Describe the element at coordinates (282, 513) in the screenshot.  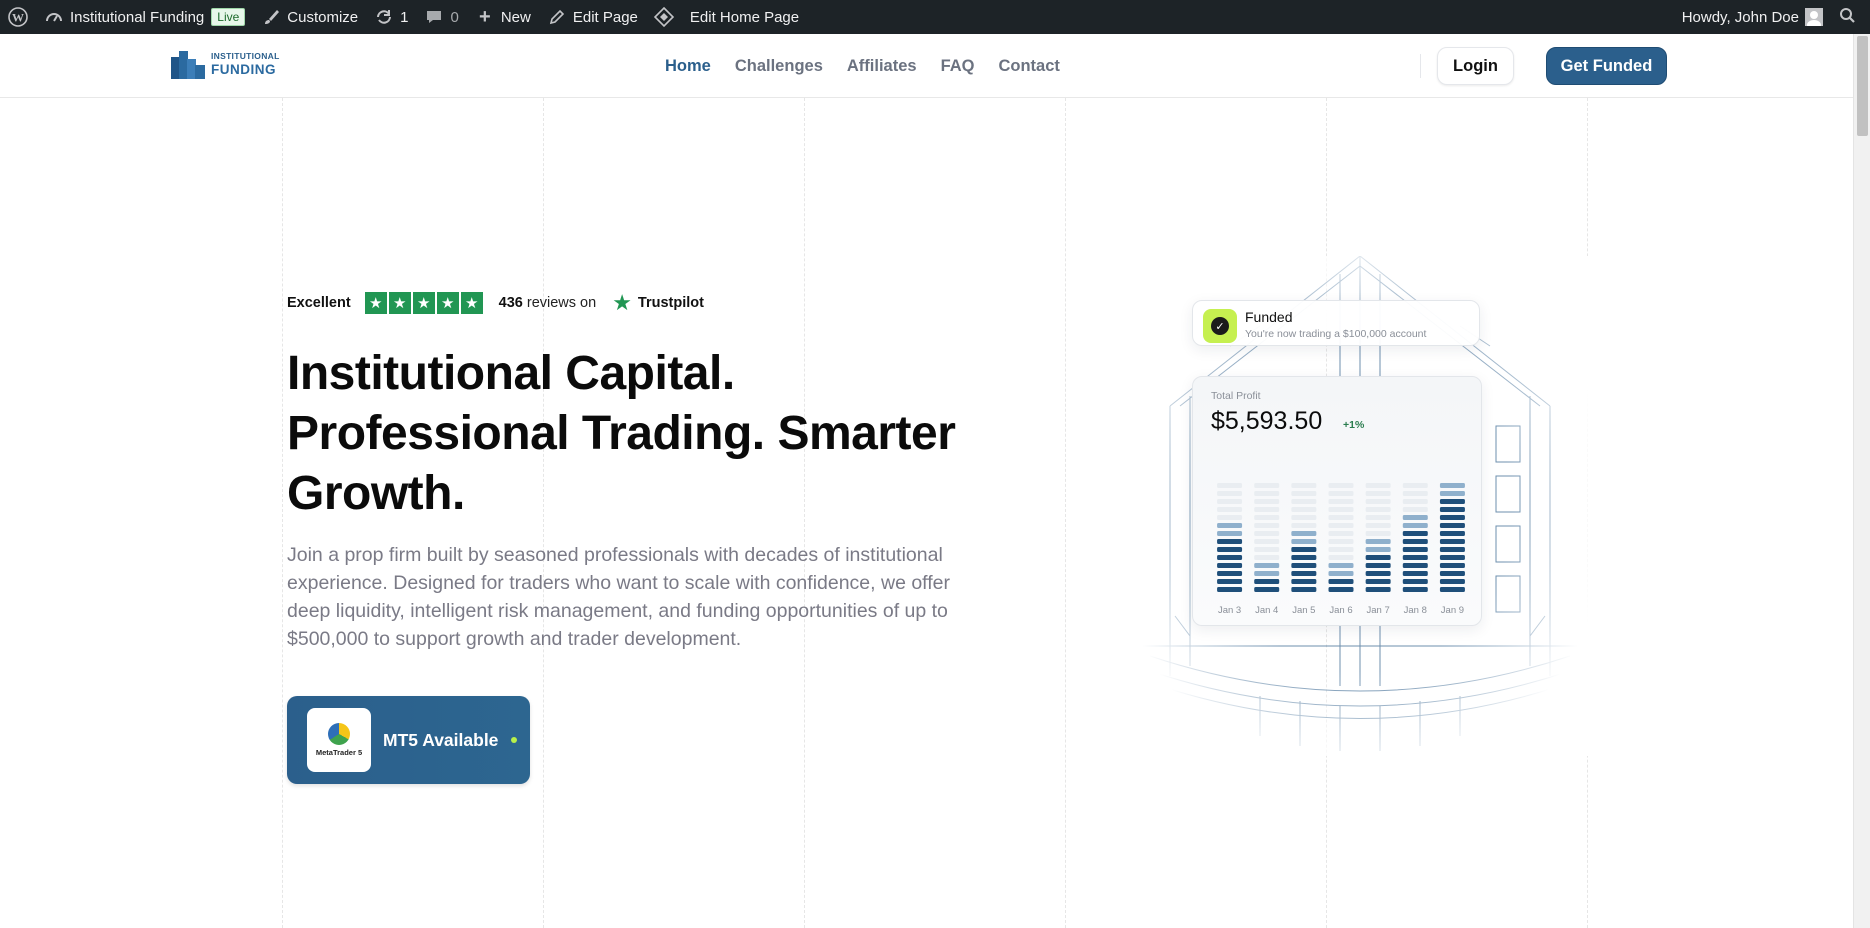
I see `guide-line` at that location.